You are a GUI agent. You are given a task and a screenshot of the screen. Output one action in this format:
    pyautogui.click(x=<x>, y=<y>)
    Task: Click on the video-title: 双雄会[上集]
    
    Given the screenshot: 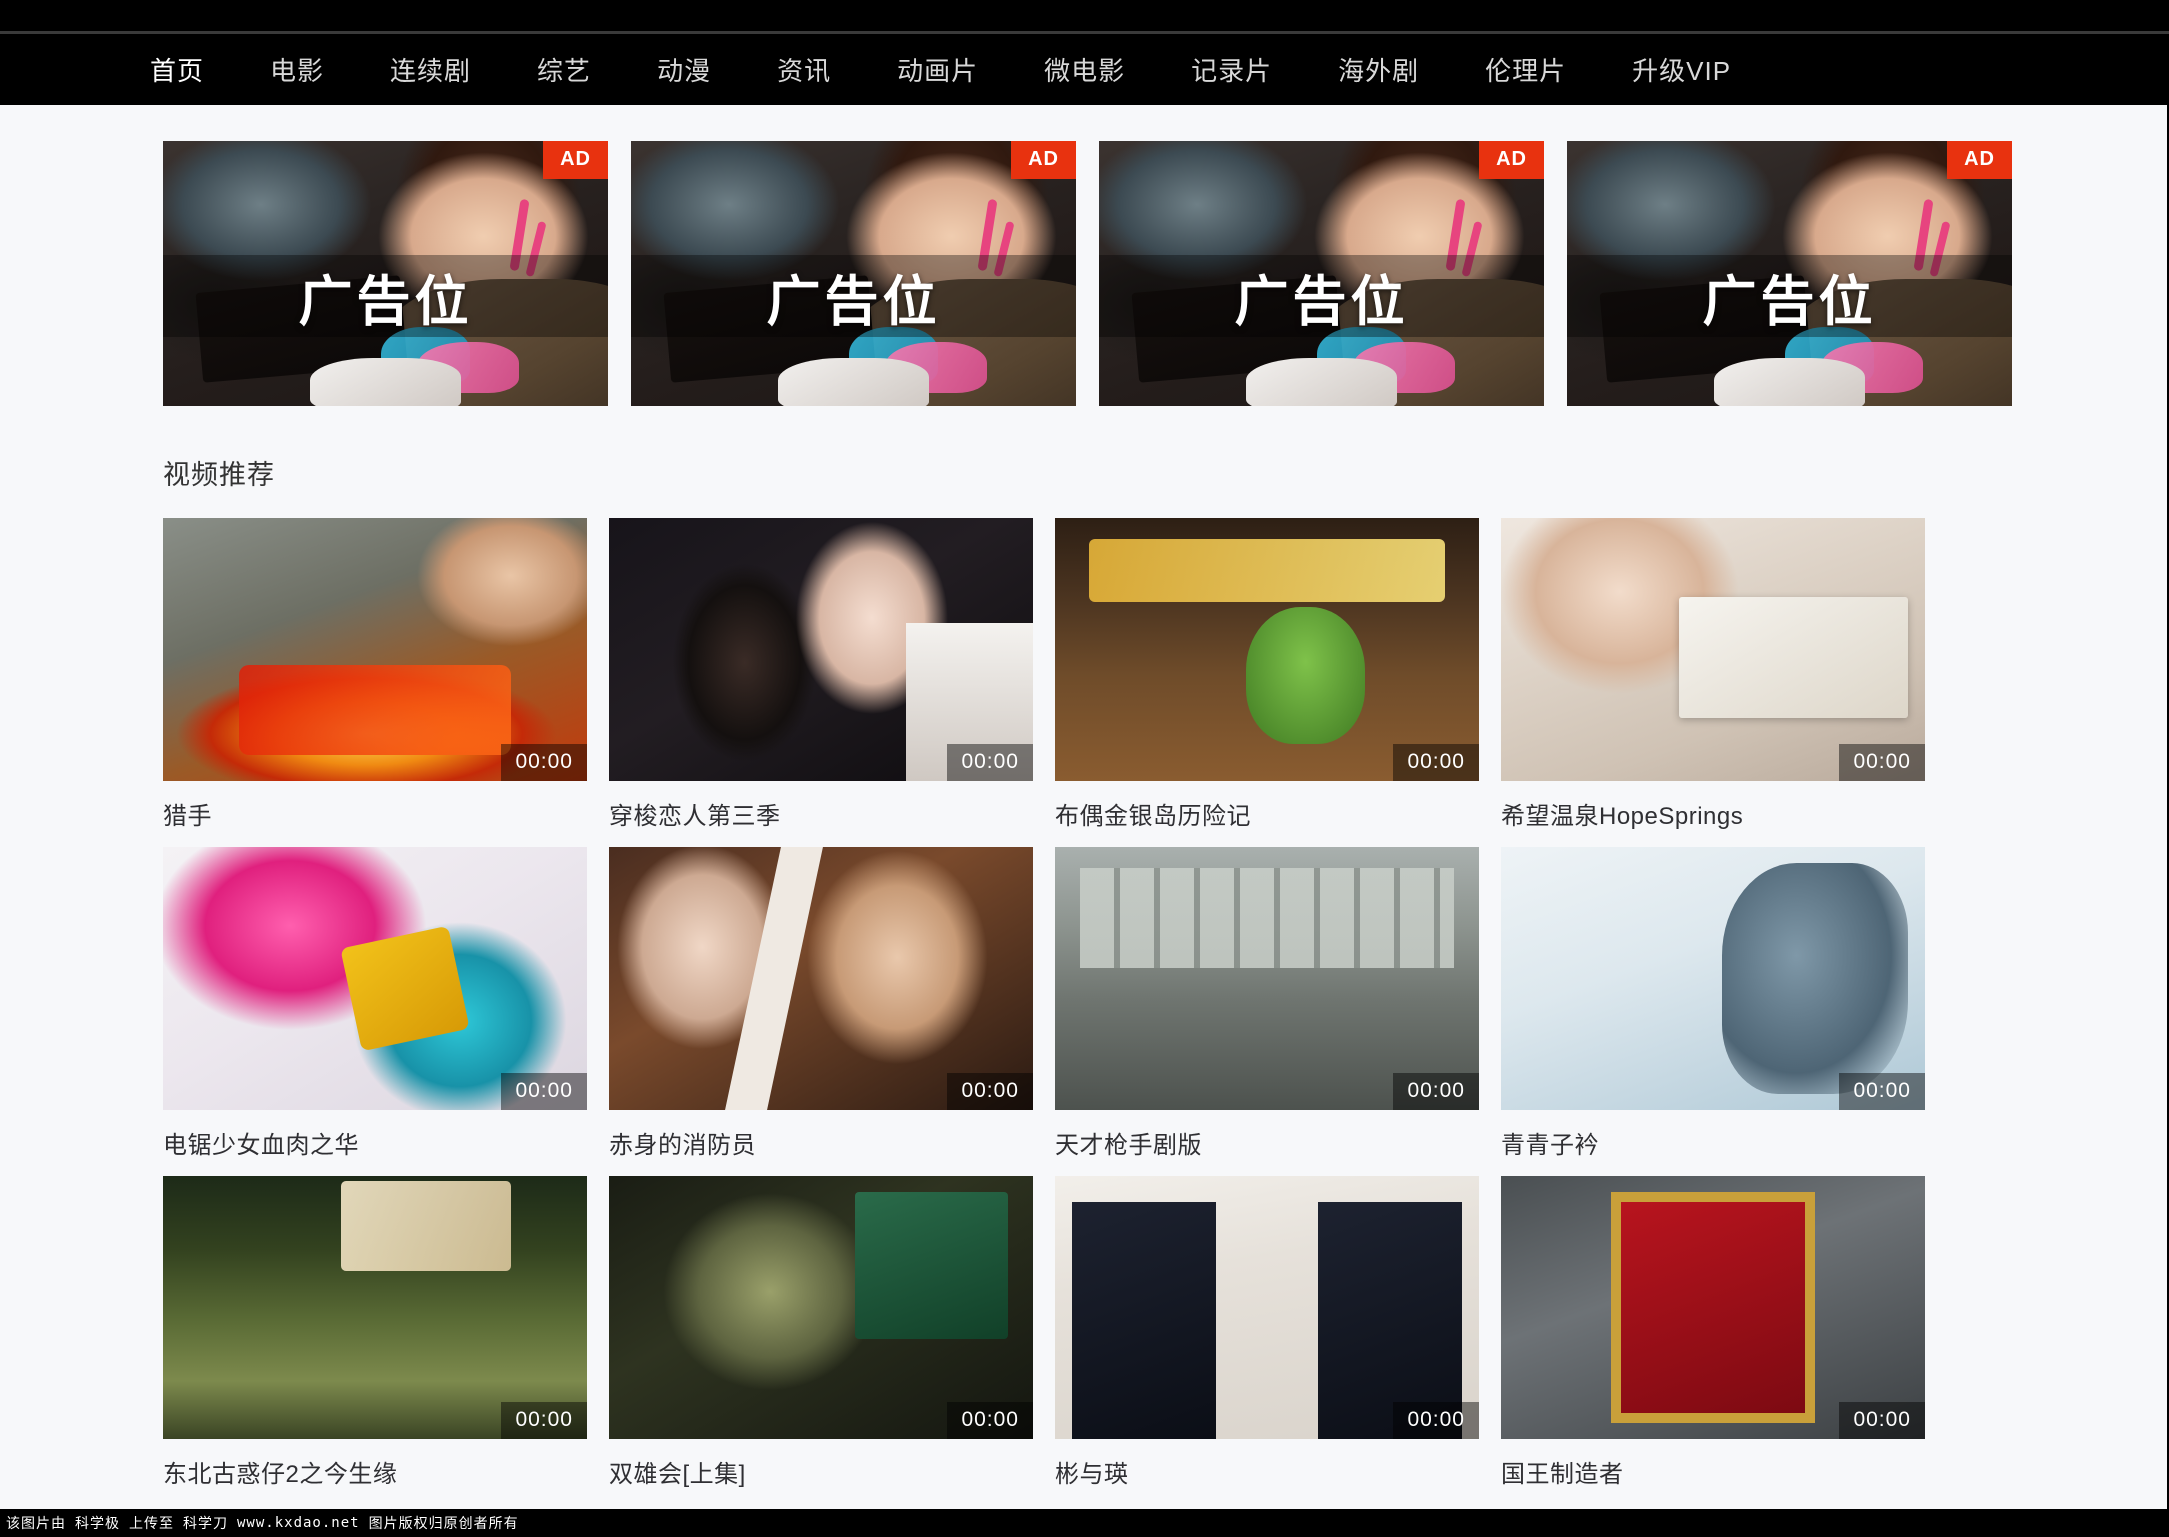 What is the action you would take?
    pyautogui.click(x=821, y=1471)
    